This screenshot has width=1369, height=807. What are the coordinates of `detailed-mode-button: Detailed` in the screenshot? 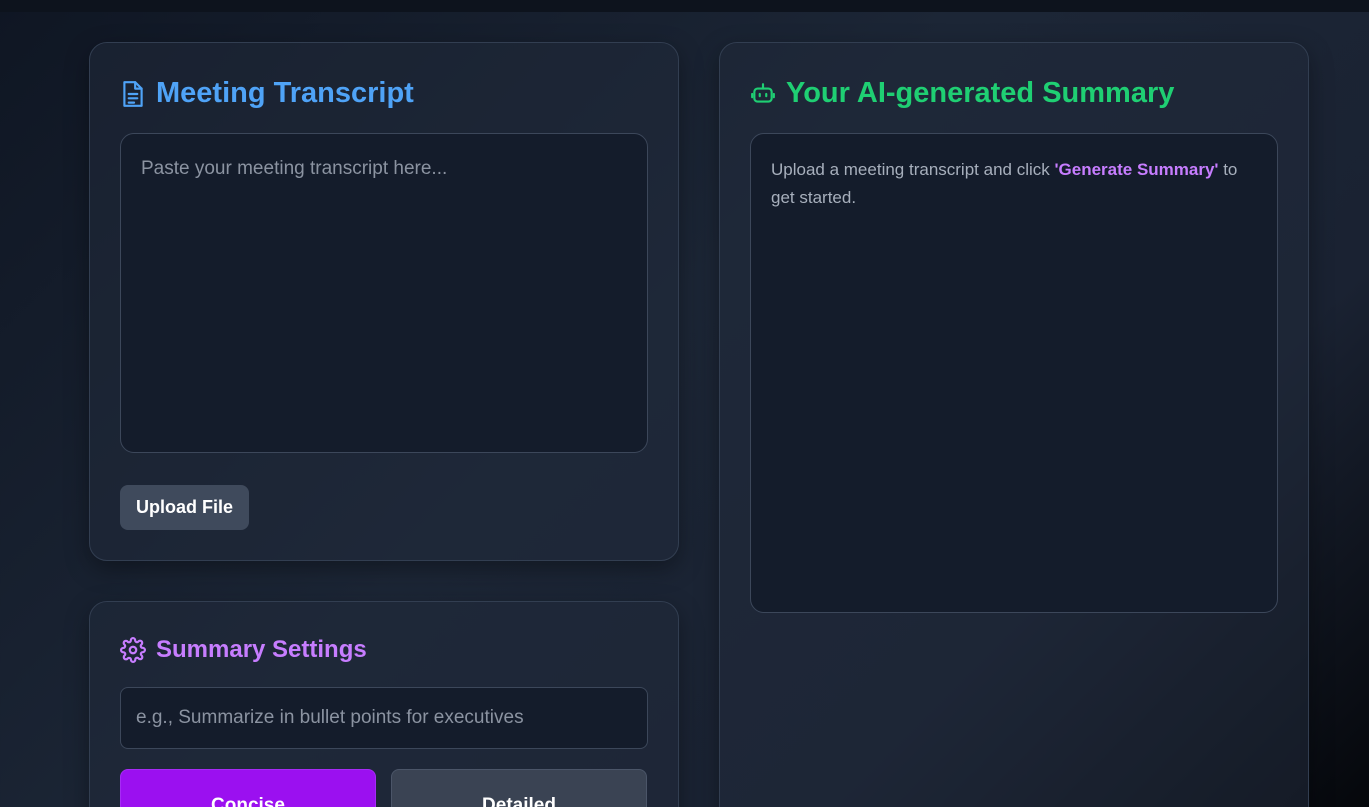 It's located at (519, 788).